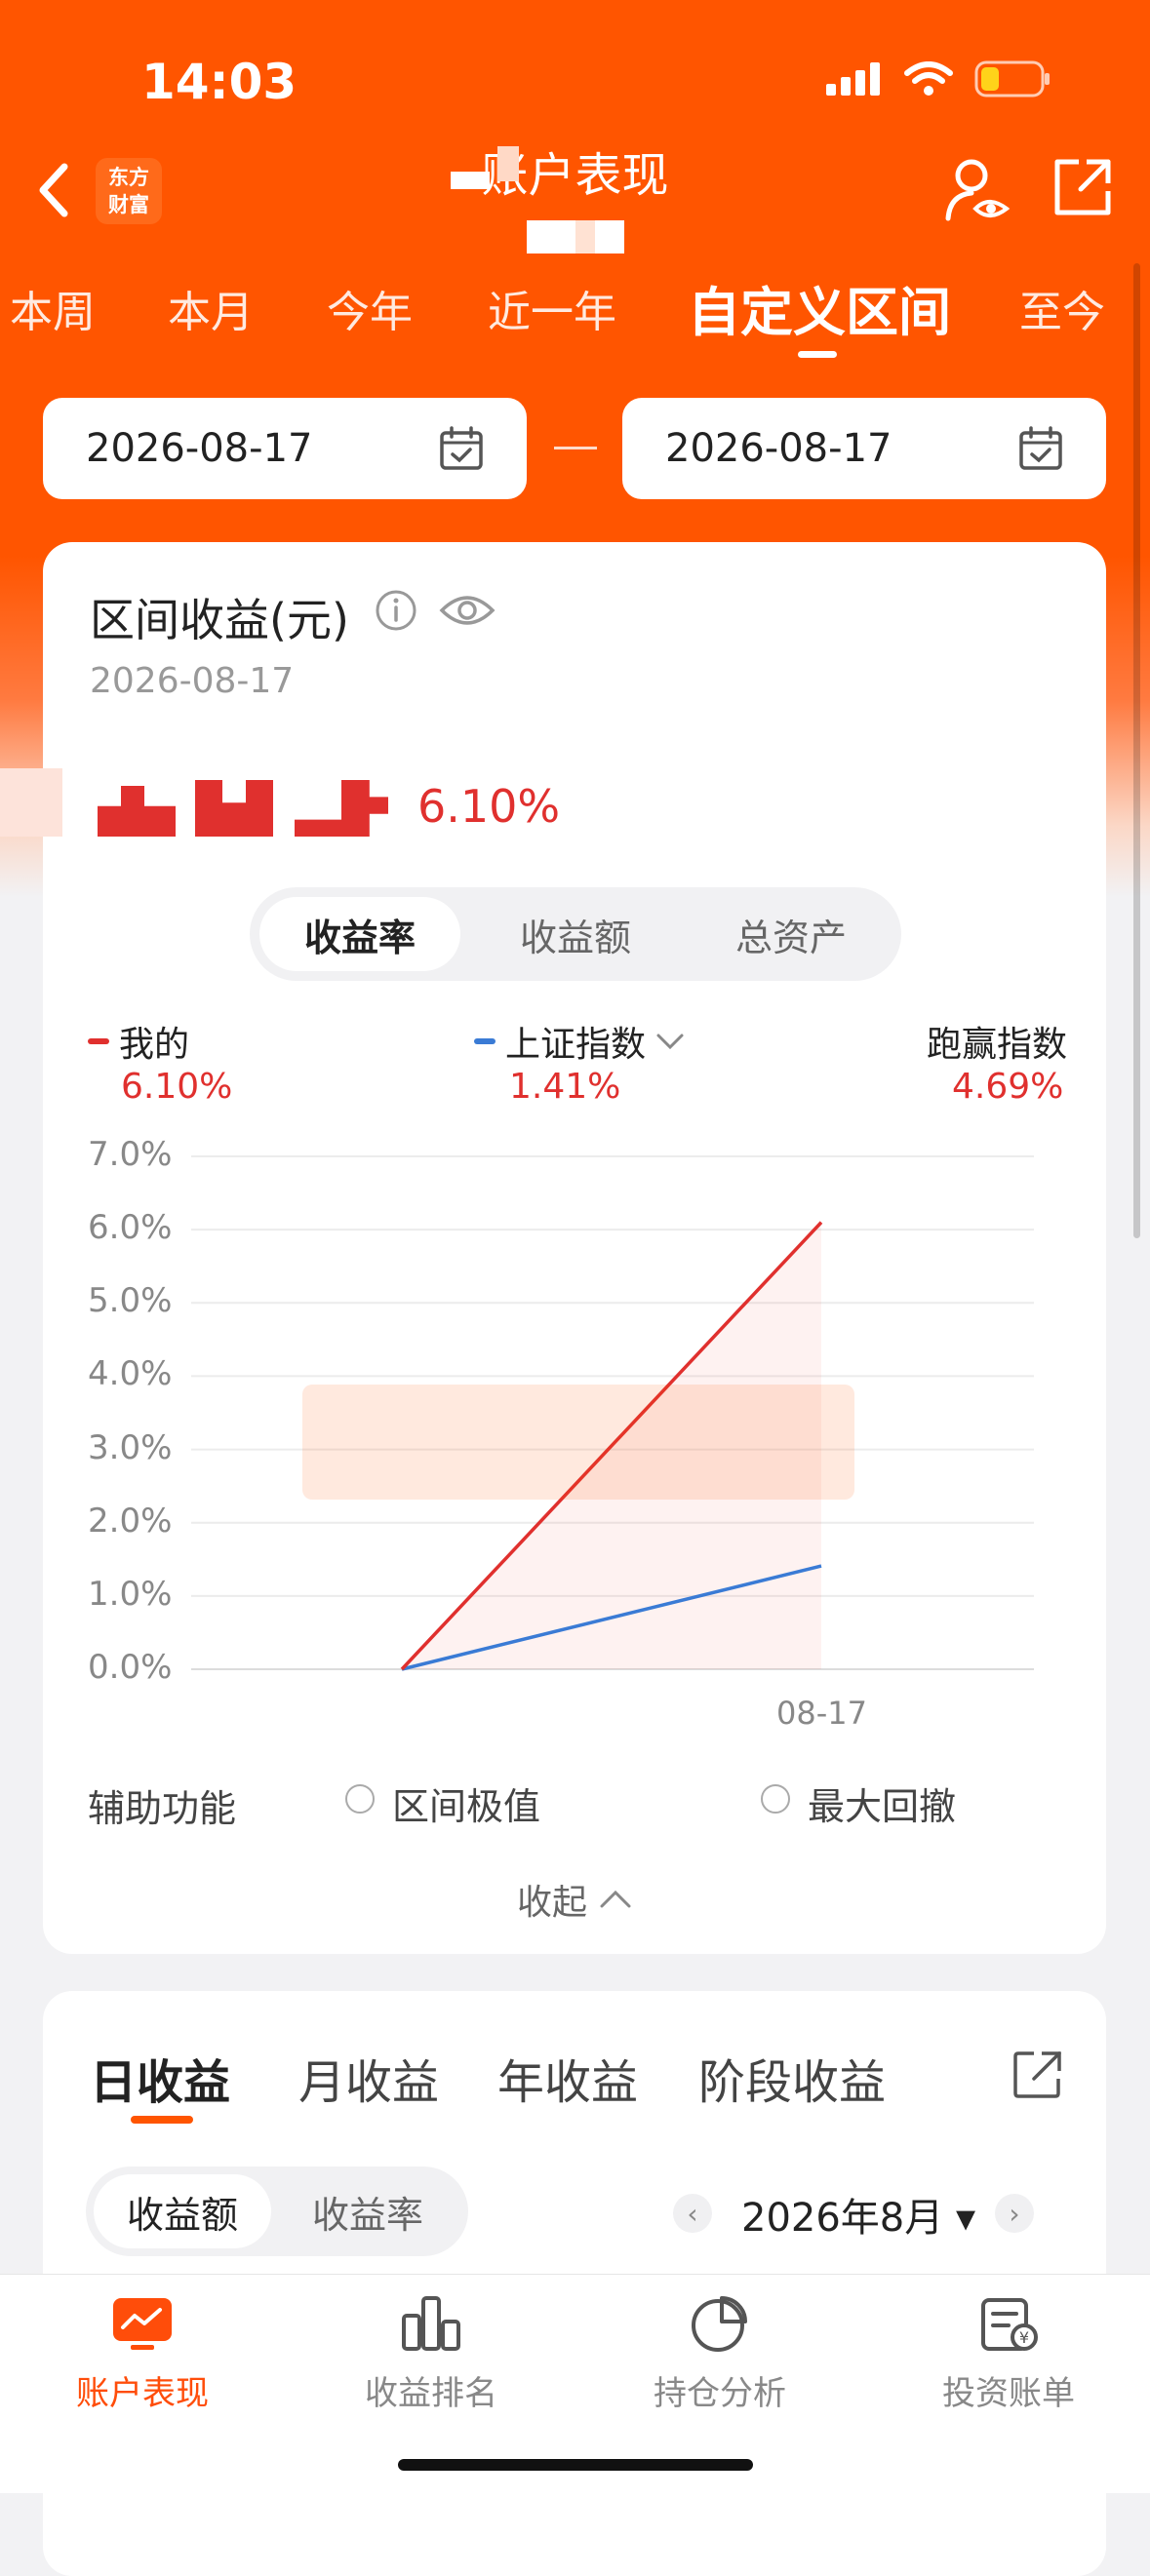 This screenshot has height=2576, width=1150. I want to click on tab-monthly-return: 月收益, so click(368, 2078).